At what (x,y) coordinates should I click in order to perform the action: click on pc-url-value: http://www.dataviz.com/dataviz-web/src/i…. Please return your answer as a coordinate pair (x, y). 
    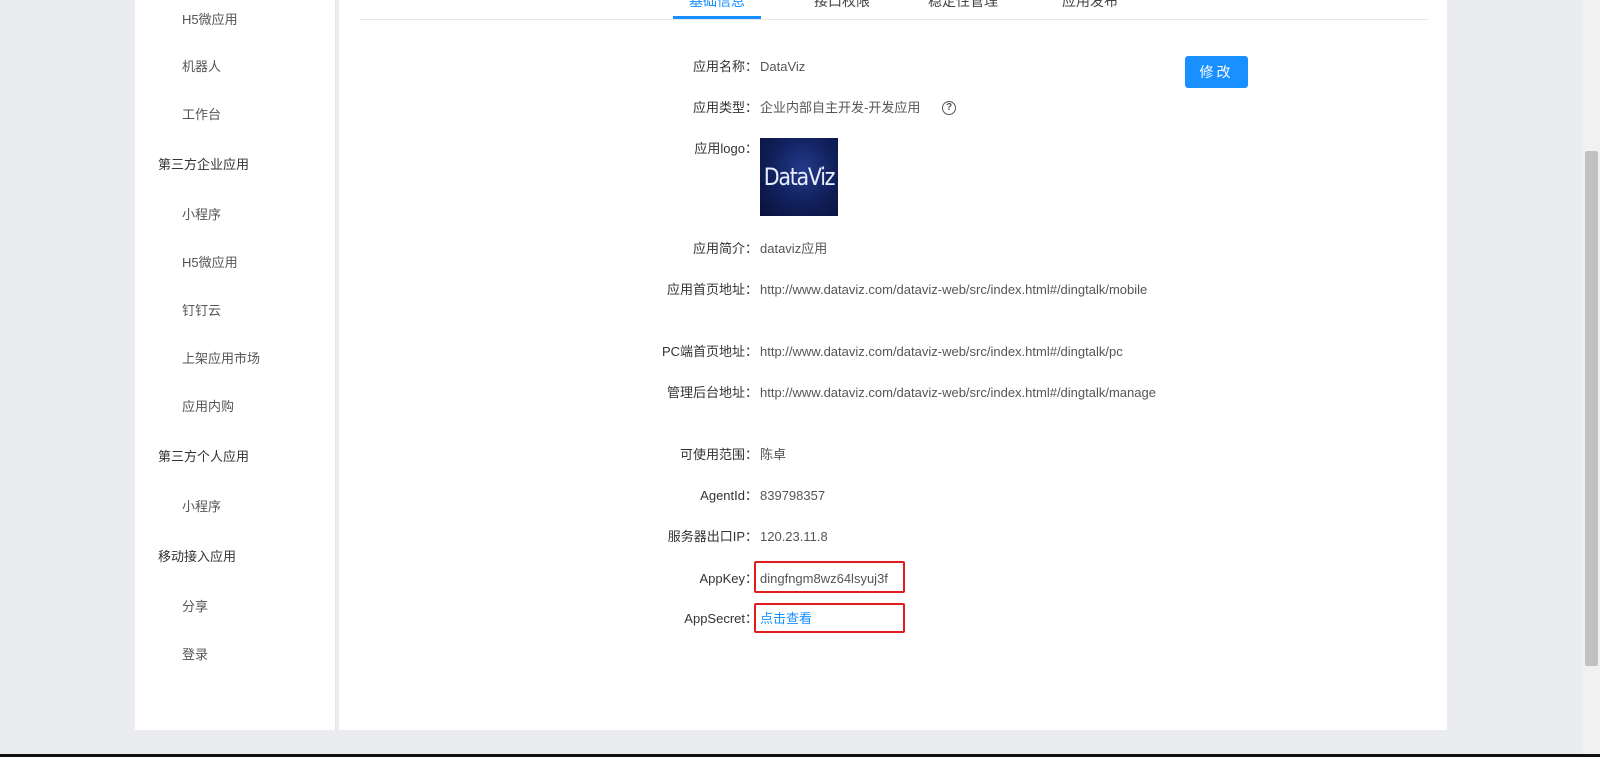
    Looking at the image, I should click on (941, 351).